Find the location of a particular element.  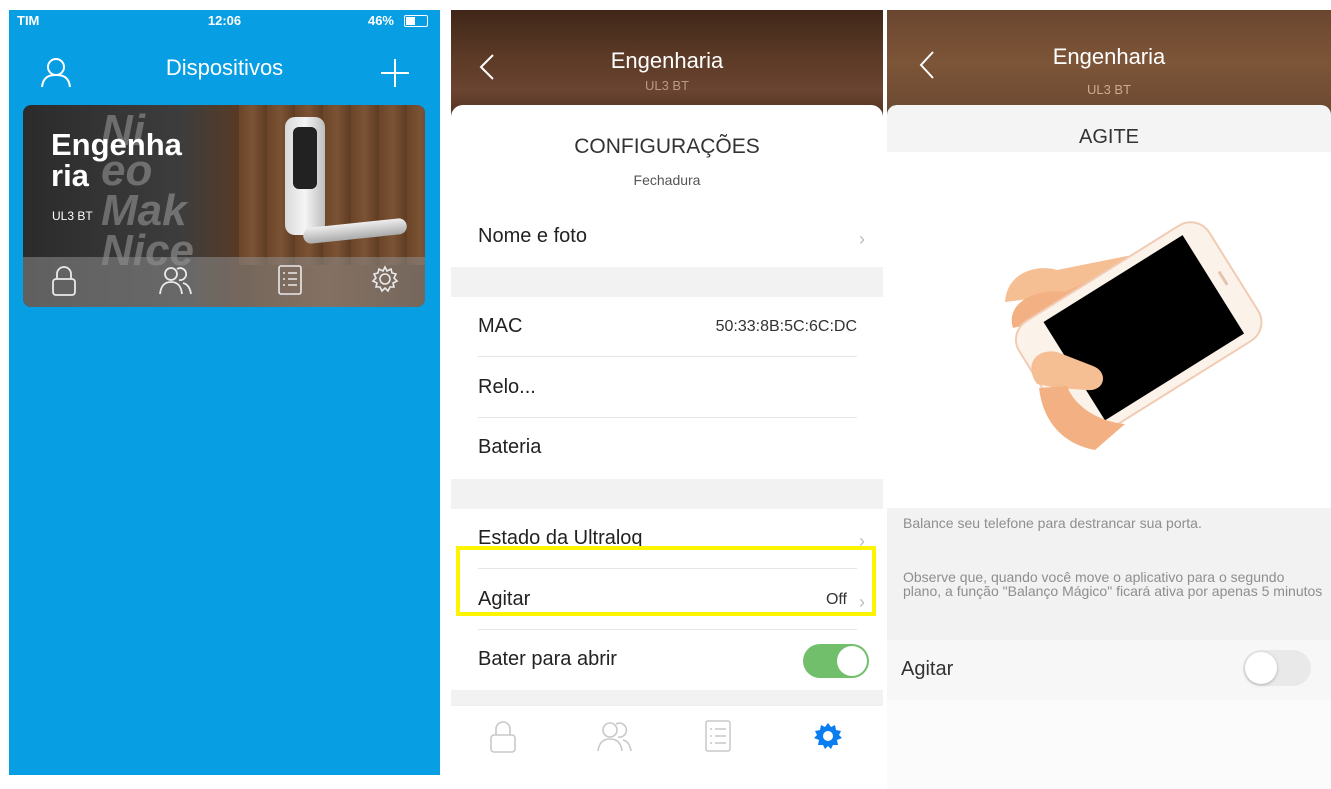

status-bar: TIM 12:06 46% is located at coordinates (224, 20).